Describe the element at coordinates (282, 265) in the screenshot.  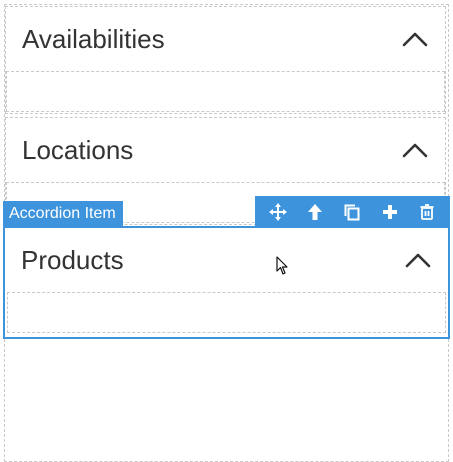
I see `mouse-cursor-icon` at that location.